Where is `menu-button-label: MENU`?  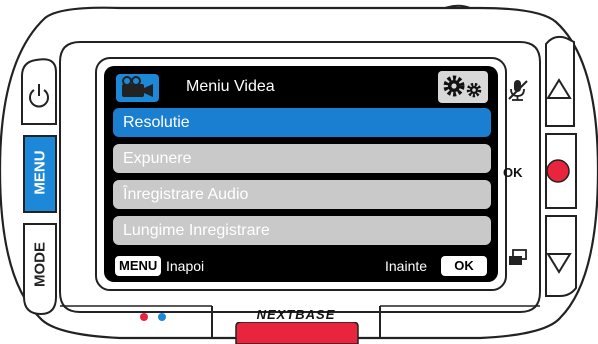 menu-button-label: MENU is located at coordinates (40, 172).